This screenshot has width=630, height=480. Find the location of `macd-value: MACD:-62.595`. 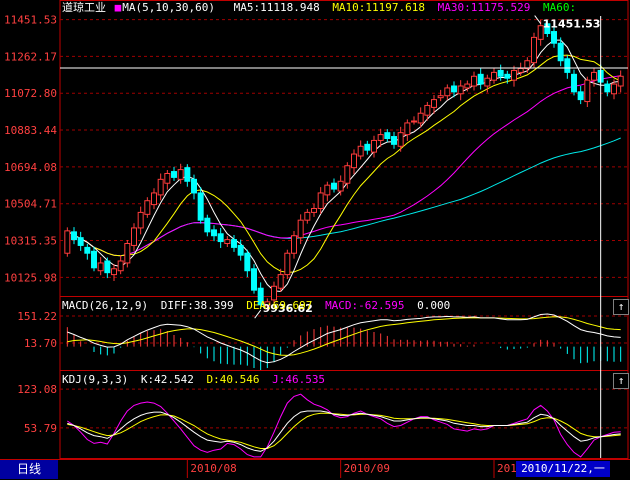

macd-value: MACD:-62.595 is located at coordinates (365, 305).